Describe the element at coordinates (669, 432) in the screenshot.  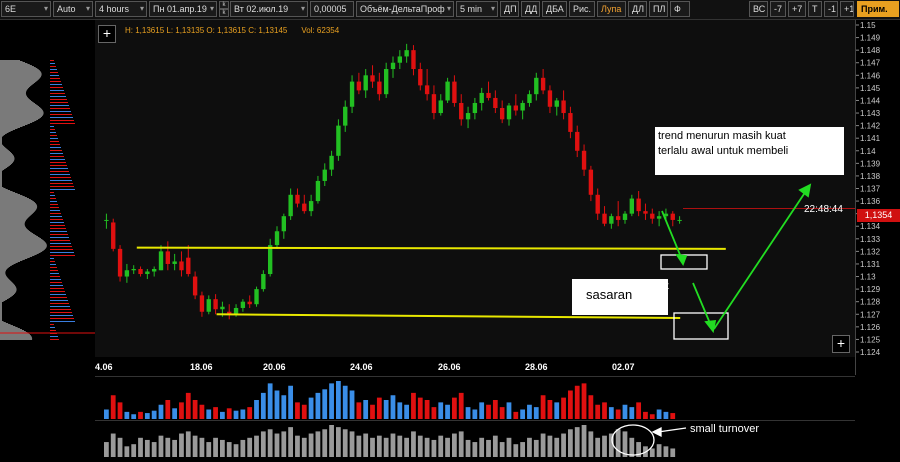
I see `turnover-arrow` at that location.